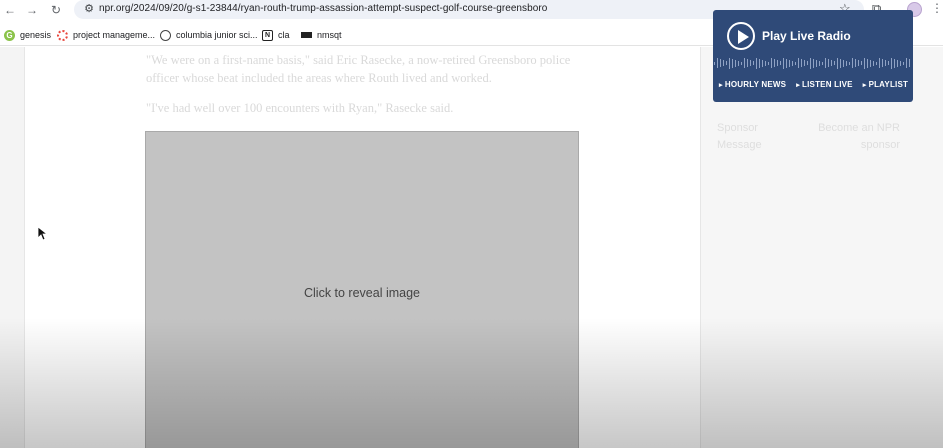 The height and width of the screenshot is (448, 943). What do you see at coordinates (739, 136) in the screenshot?
I see `sponsor-message: Sponsor Message` at bounding box center [739, 136].